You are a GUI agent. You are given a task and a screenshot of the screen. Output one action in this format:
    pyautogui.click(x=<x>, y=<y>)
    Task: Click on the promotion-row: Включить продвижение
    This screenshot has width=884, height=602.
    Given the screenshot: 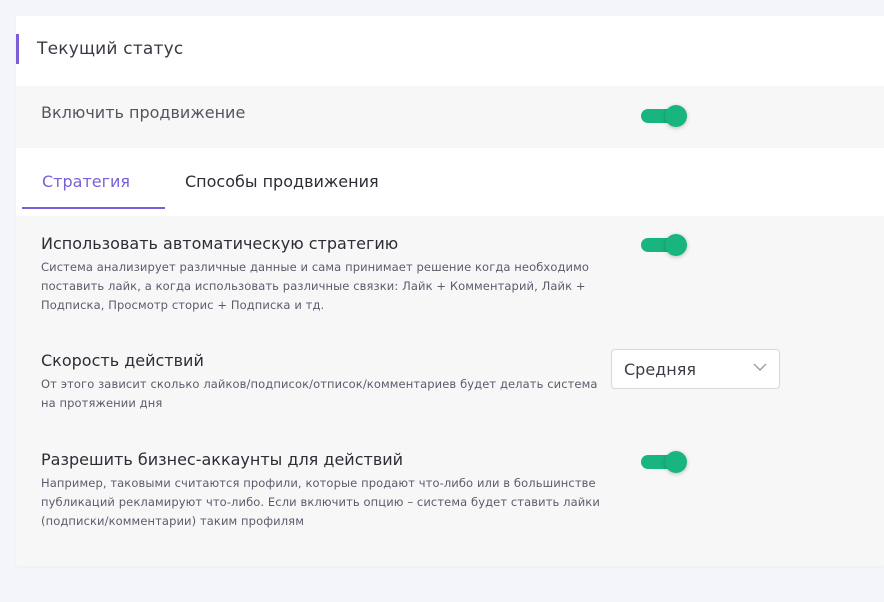 What is the action you would take?
    pyautogui.click(x=450, y=117)
    